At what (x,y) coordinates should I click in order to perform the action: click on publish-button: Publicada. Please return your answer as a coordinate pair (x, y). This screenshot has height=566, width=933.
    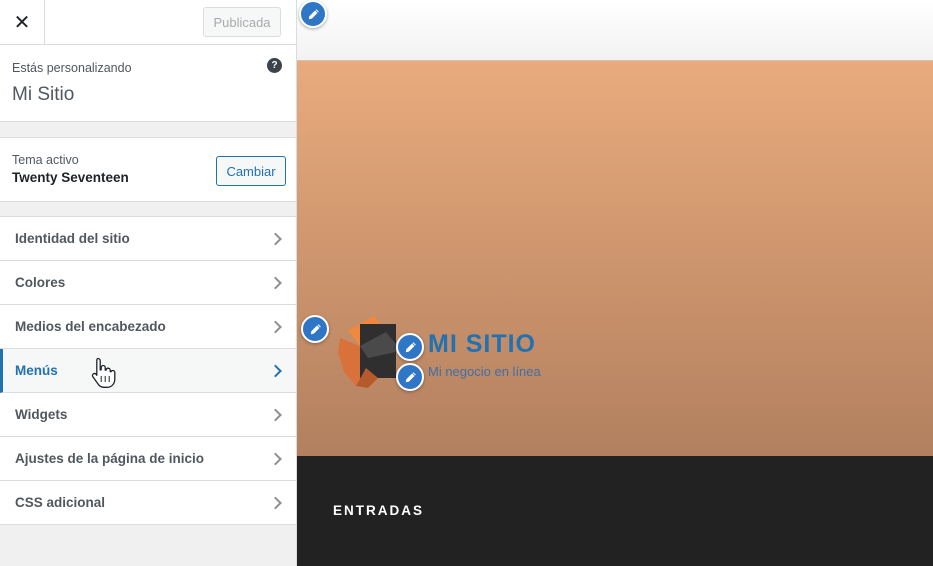
    Looking at the image, I should click on (242, 22).